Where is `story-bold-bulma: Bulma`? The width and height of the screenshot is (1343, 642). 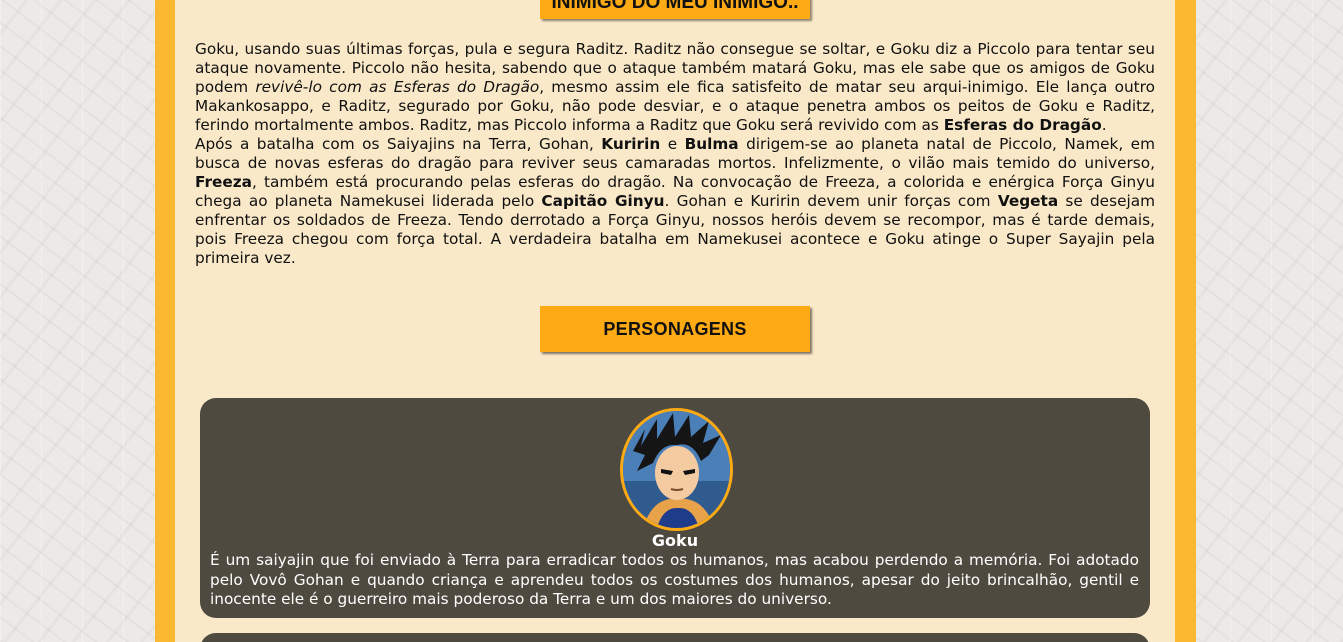 story-bold-bulma: Bulma is located at coordinates (711, 144).